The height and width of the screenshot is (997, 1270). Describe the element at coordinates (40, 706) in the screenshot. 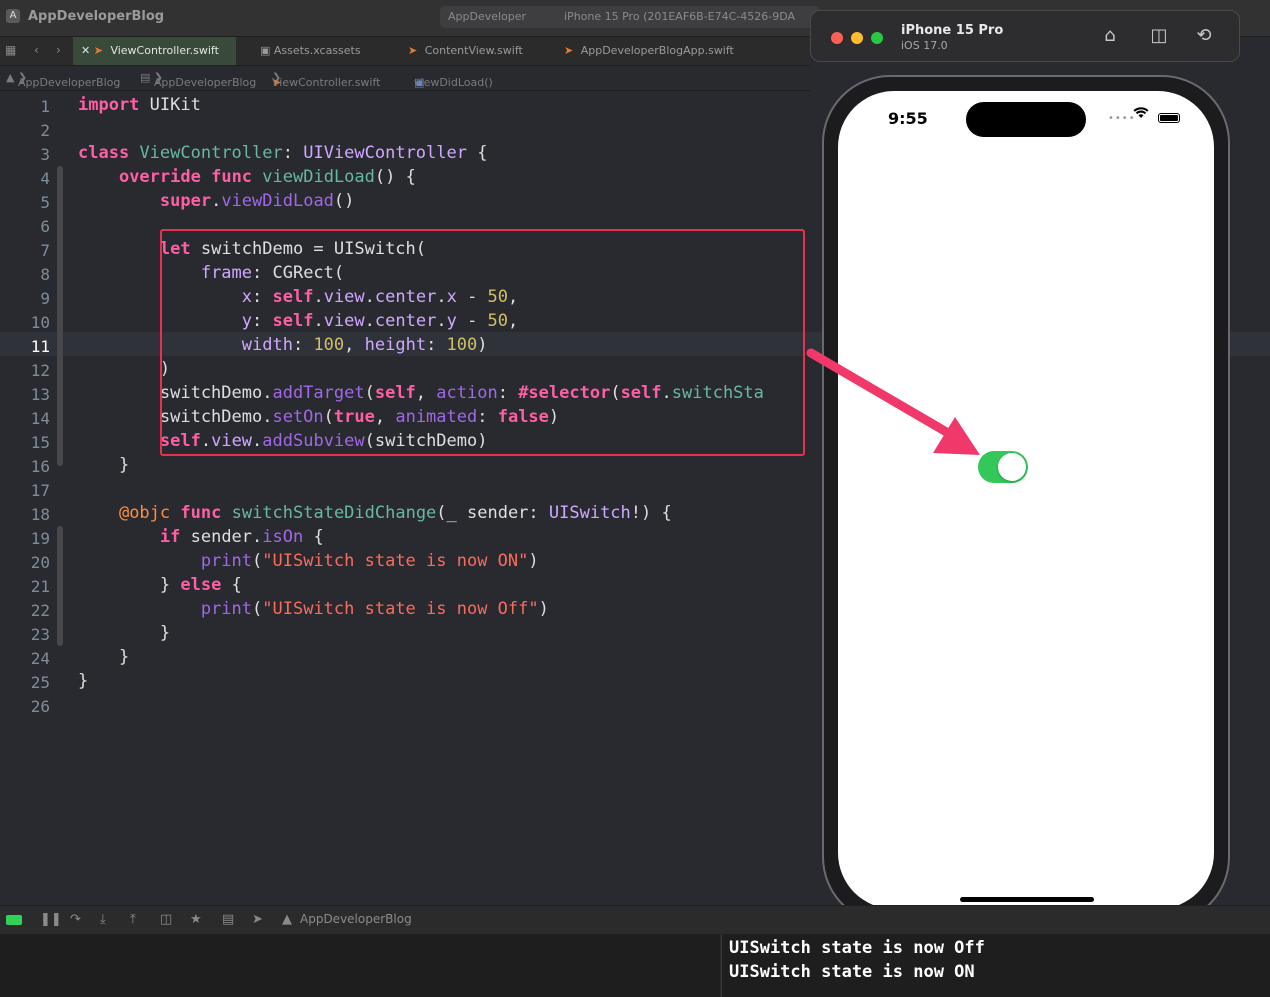

I see `line-number: 26` at that location.